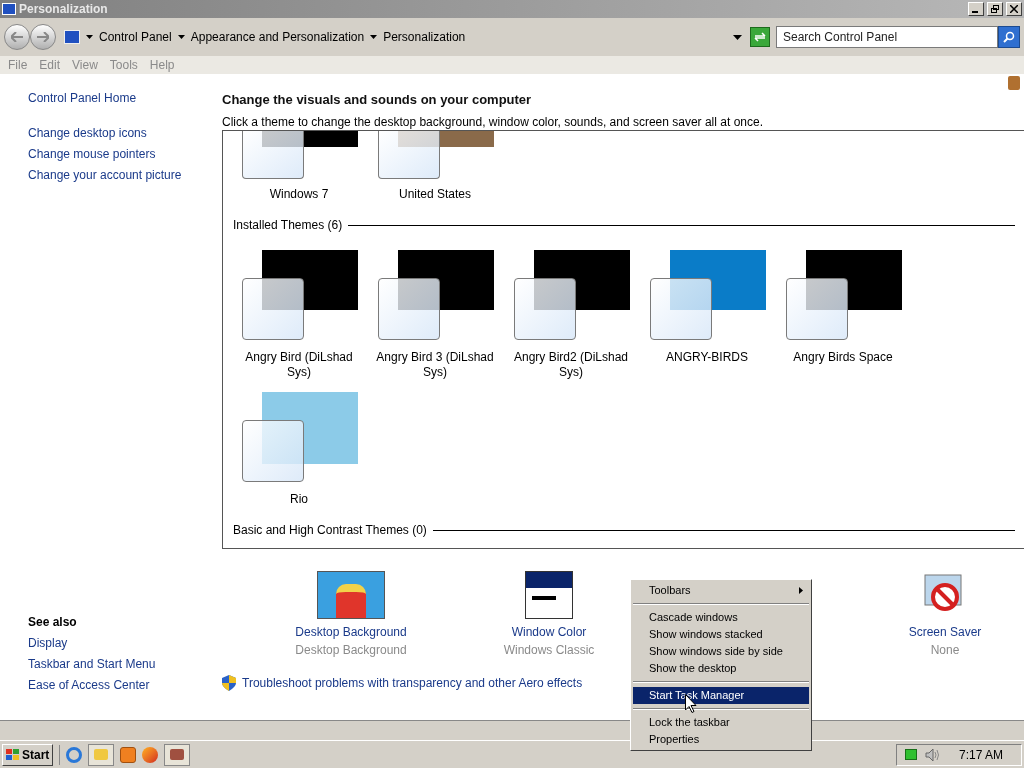  What do you see at coordinates (945, 632) in the screenshot?
I see `setting-label: Screen Saver` at bounding box center [945, 632].